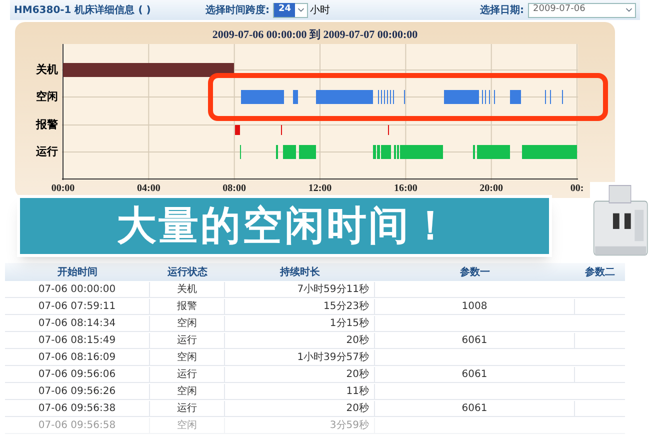  I want to click on span-select: 24, so click(290, 10).